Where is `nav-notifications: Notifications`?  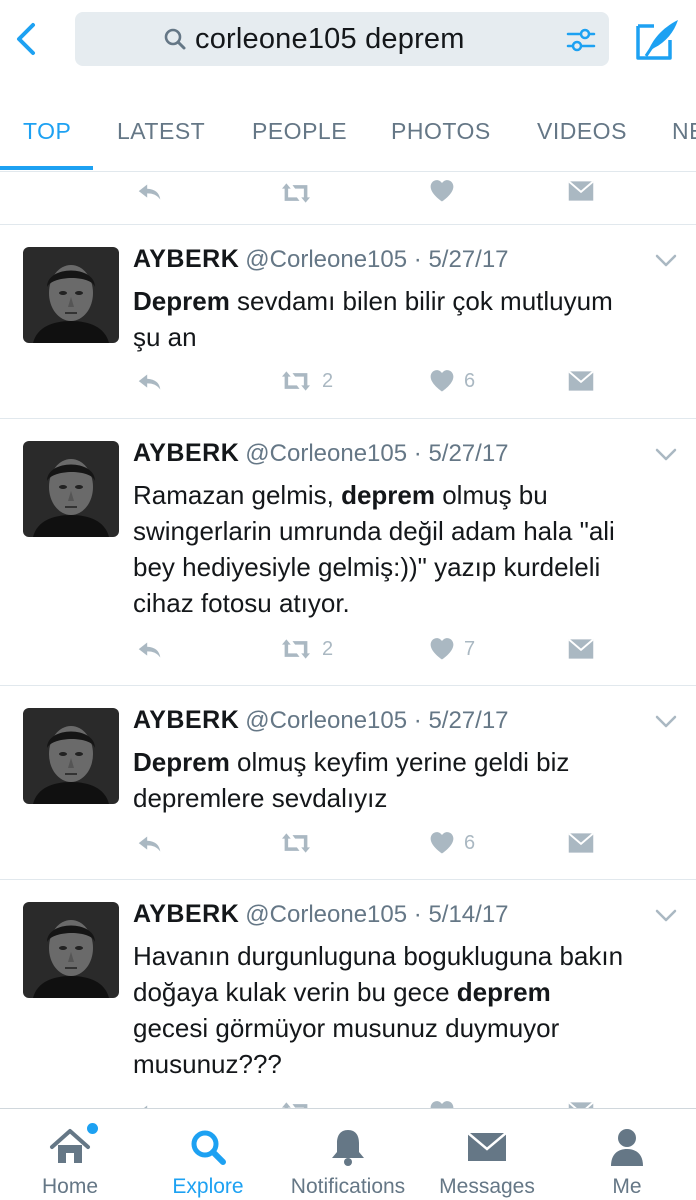
nav-notifications: Notifications is located at coordinates (348, 1154).